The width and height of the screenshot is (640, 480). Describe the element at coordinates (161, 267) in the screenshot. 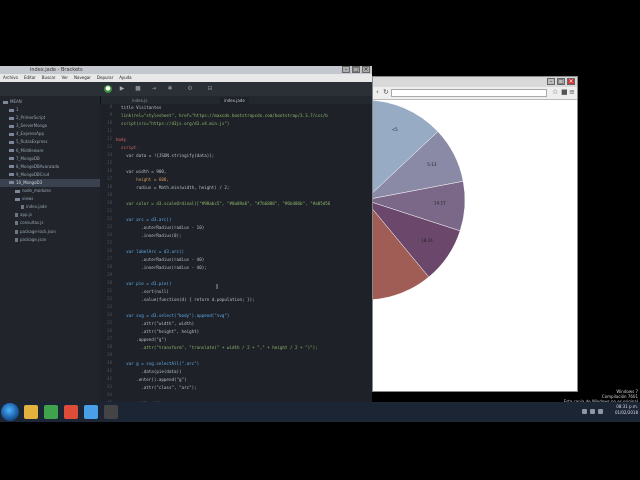

I see `code-line: .innerRadius(radius - 40);` at that location.